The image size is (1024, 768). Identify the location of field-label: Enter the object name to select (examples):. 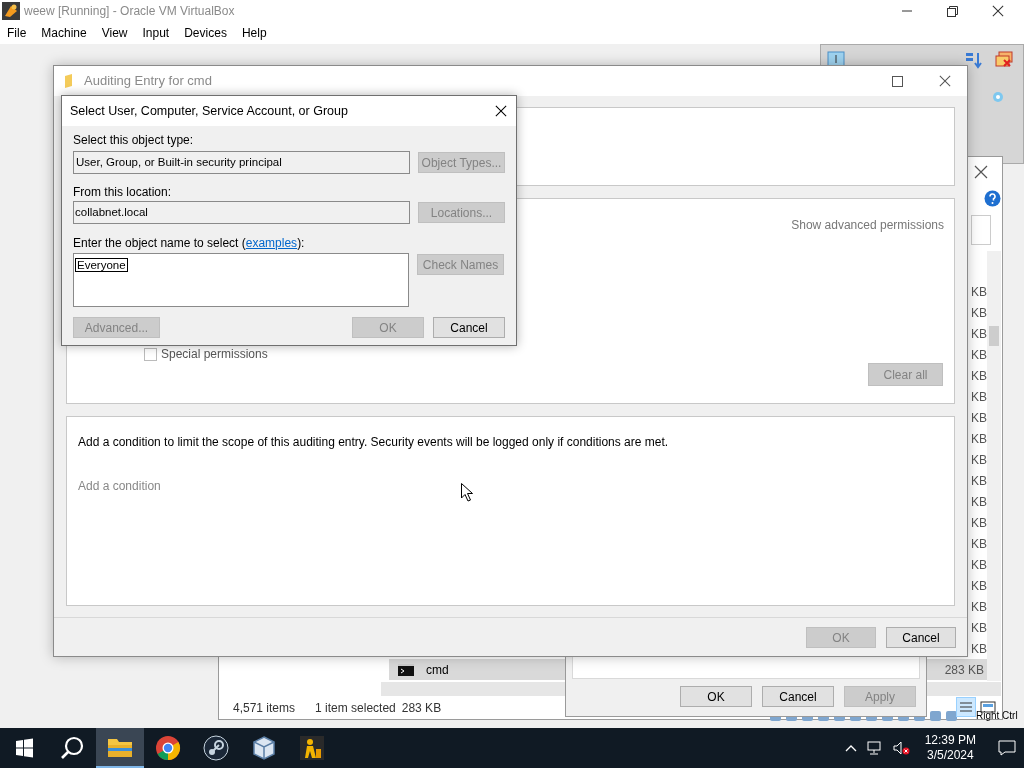
(189, 243).